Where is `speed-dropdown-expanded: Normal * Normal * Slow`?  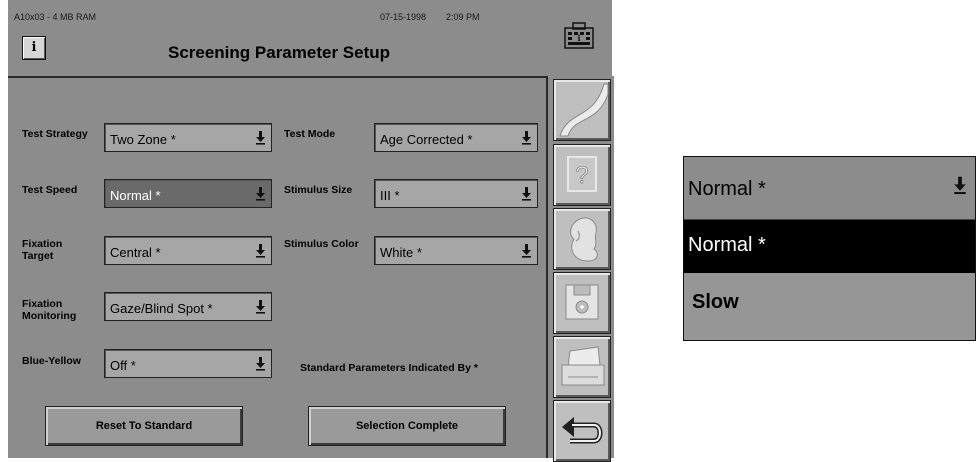 speed-dropdown-expanded: Normal * Normal * Slow is located at coordinates (829, 248).